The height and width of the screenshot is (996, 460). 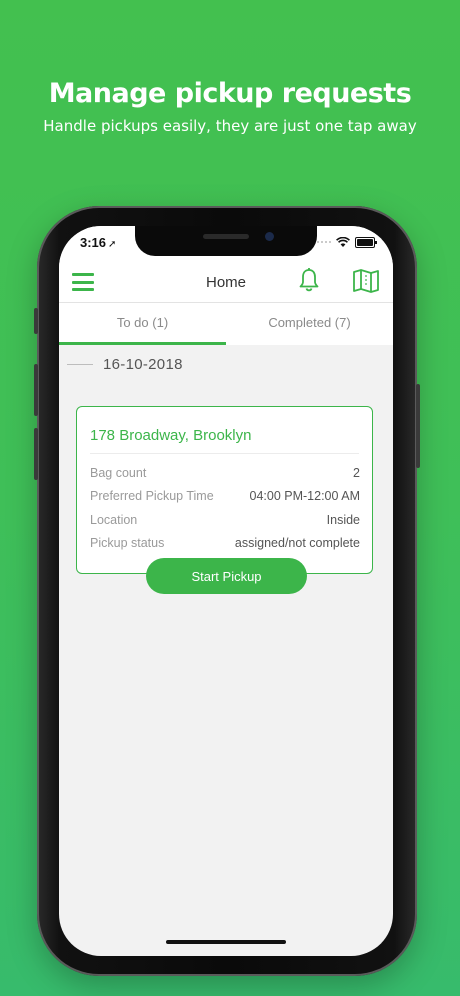 I want to click on top-navbar: Home, so click(x=226, y=283).